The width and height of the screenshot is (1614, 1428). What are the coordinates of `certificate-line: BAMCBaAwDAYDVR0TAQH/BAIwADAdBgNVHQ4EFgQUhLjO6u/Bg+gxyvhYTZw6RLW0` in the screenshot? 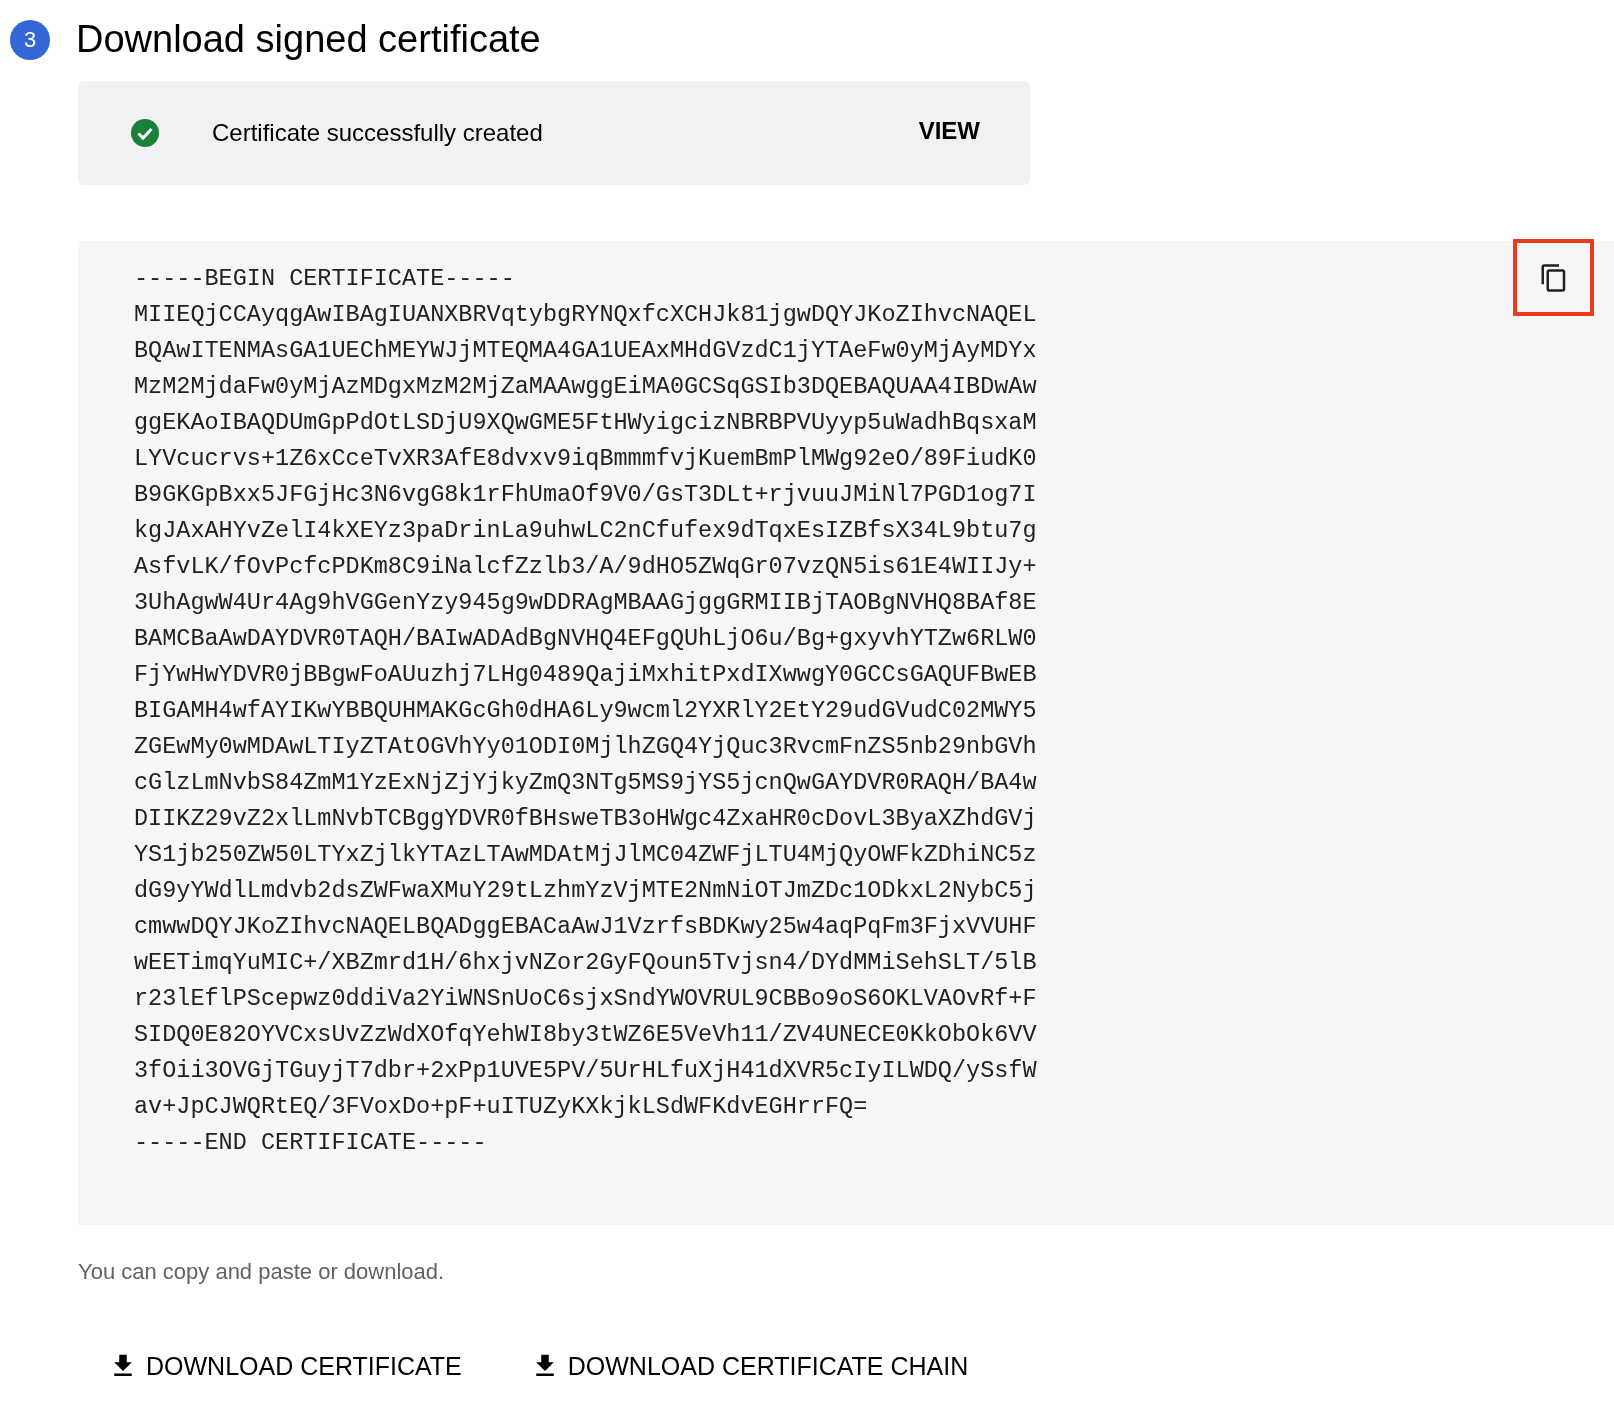 It's located at (585, 639).